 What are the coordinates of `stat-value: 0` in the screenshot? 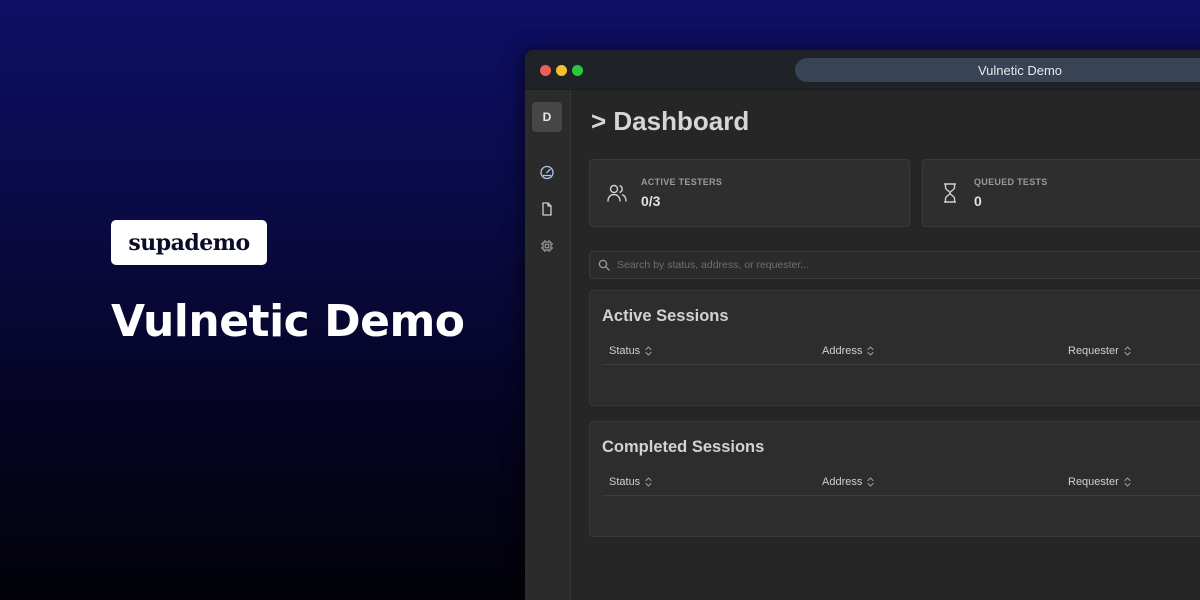 It's located at (978, 201).